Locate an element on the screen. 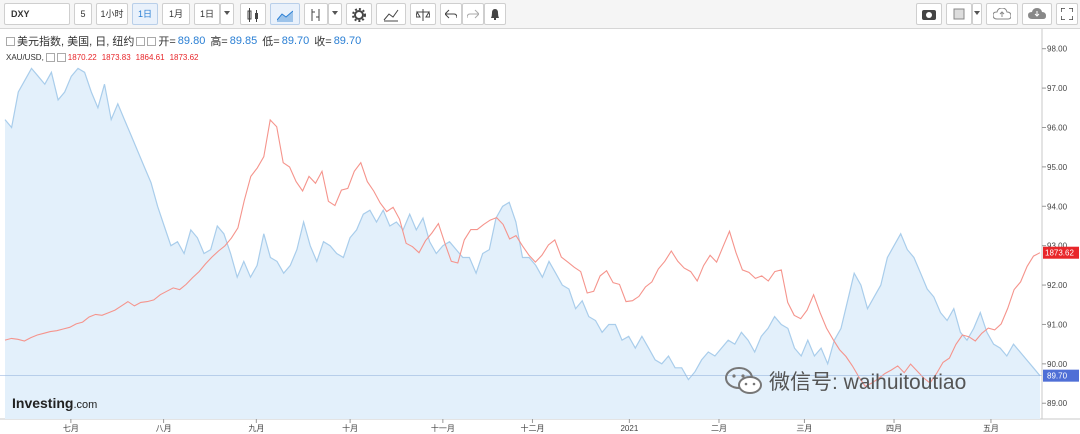 The height and width of the screenshot is (434, 1080). trend-draw-icon is located at coordinates (391, 15).